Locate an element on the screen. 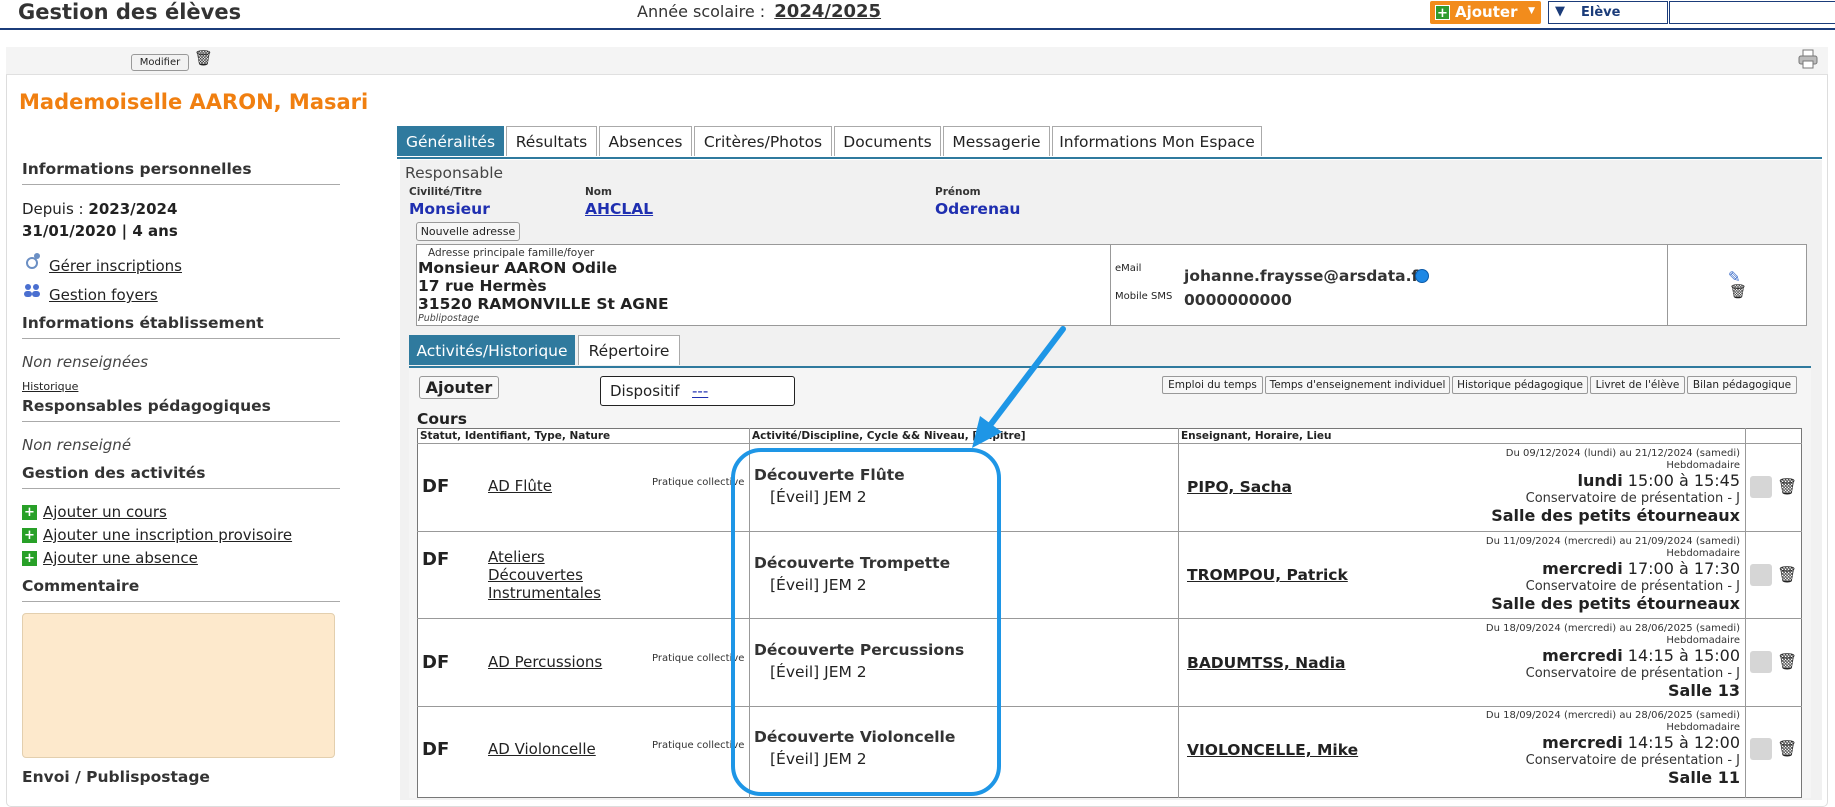 The height and width of the screenshot is (807, 1835). email-value: johanne.fraysse@arsdata.fr is located at coordinates (1305, 276).